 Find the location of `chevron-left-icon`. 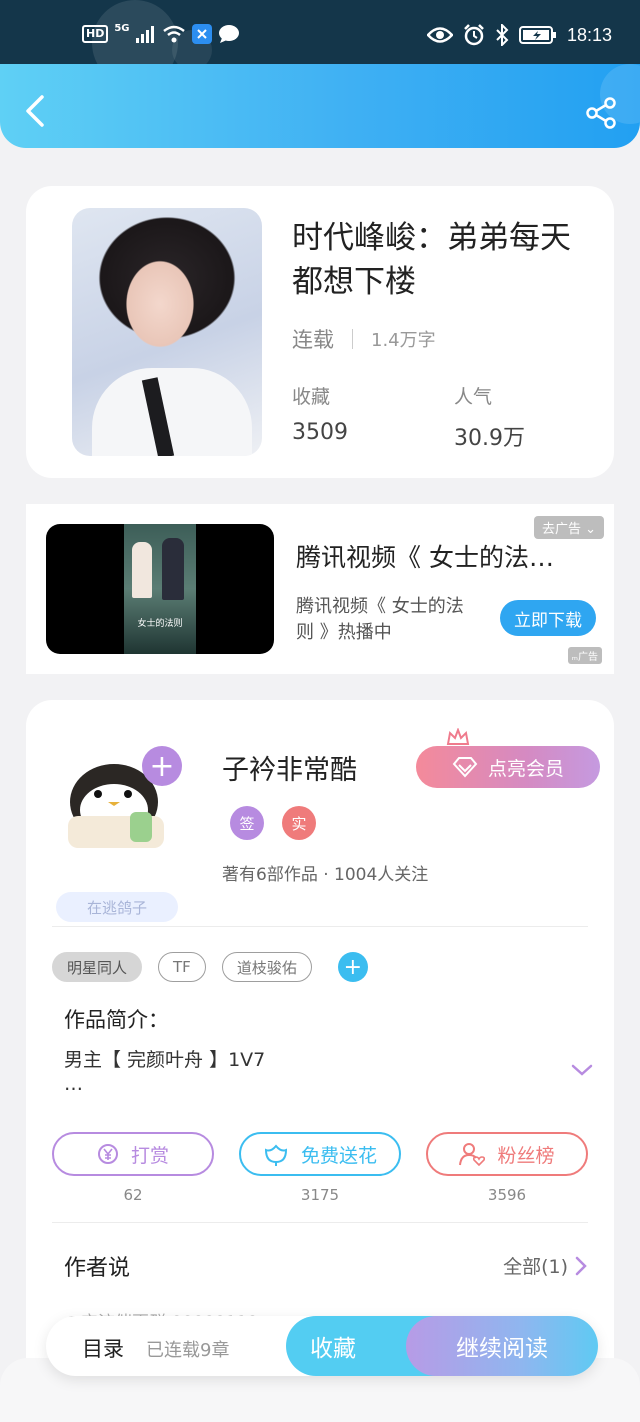

chevron-left-icon is located at coordinates (35, 111).